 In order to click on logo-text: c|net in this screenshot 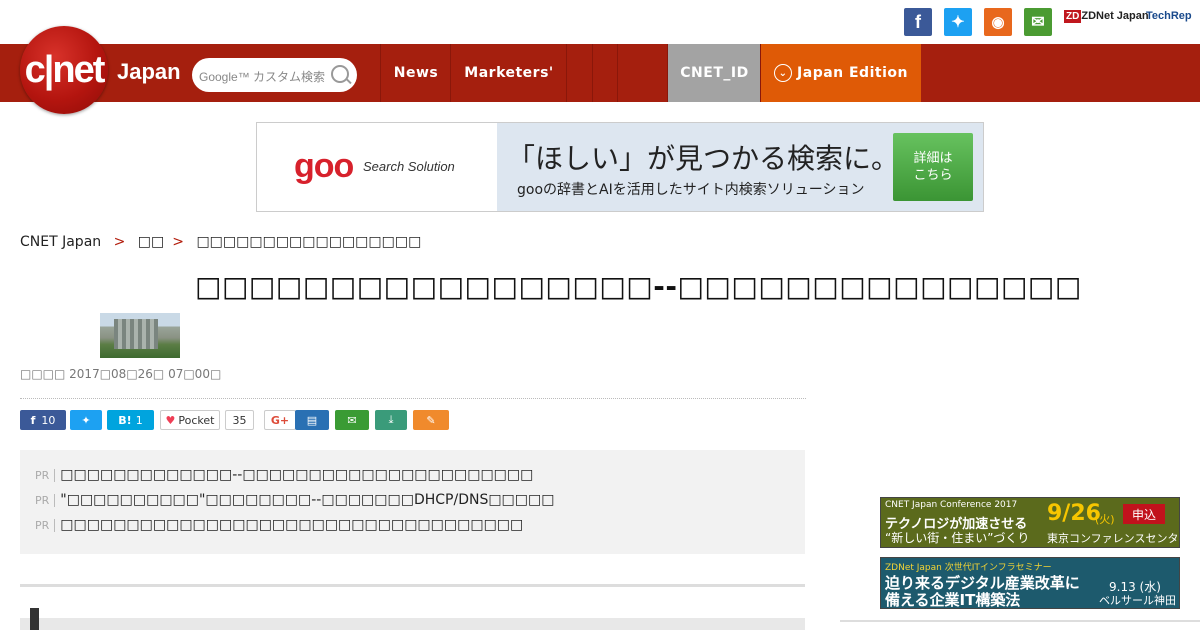, I will do `click(65, 69)`.